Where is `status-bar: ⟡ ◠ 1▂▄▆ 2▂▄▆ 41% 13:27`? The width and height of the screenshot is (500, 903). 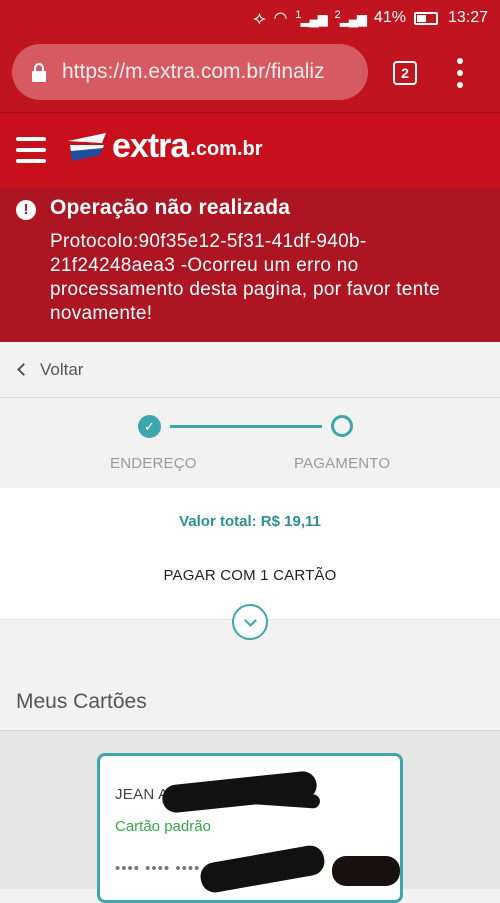
status-bar: ⟡ ◠ 1▂▄▆ 2▂▄▆ 41% 13:27 is located at coordinates (250, 18).